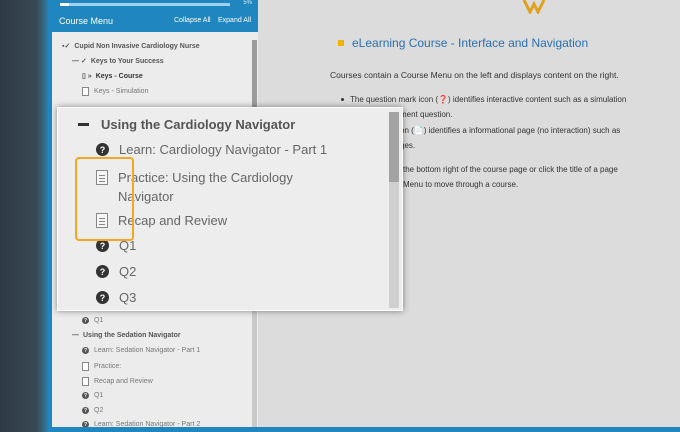  I want to click on course-menu-title: Course Menu, so click(86, 21).